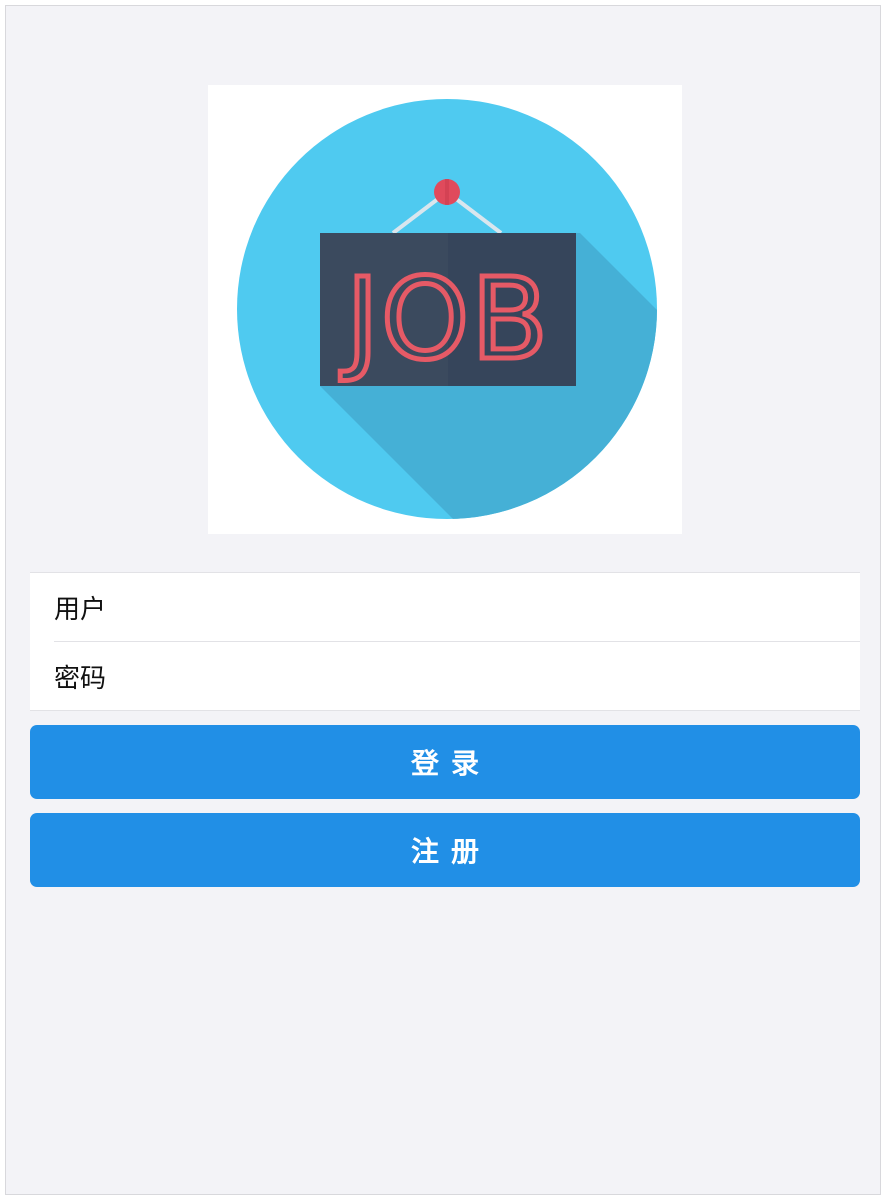  I want to click on password-row: 密码, so click(457, 676).